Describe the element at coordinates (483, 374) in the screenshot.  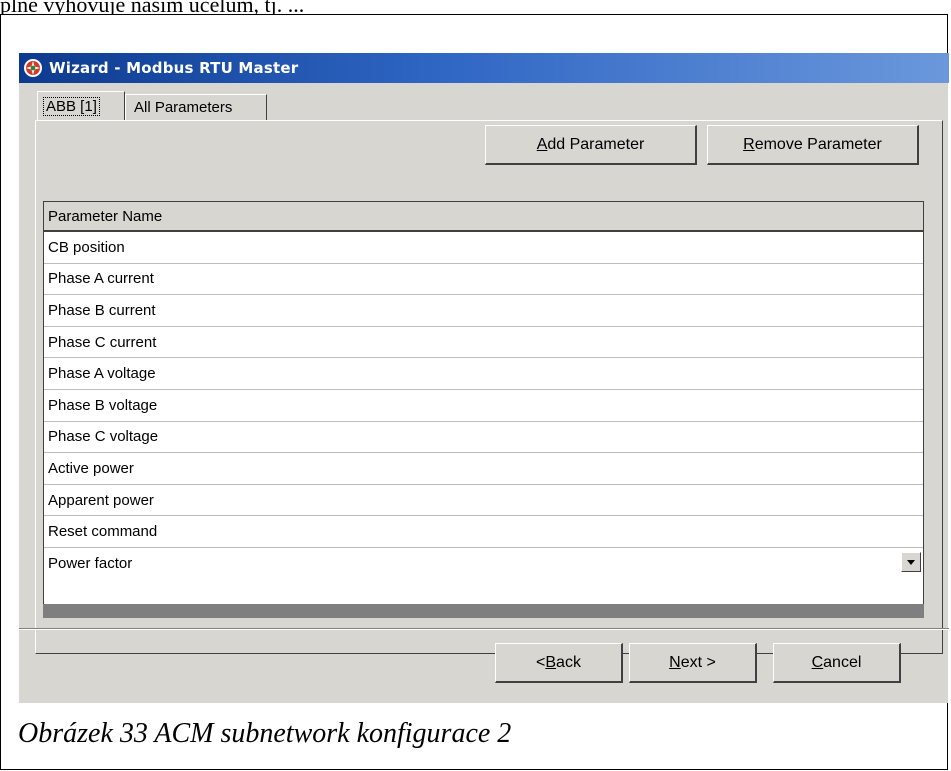
I see `table-row: Phase A voltage` at that location.